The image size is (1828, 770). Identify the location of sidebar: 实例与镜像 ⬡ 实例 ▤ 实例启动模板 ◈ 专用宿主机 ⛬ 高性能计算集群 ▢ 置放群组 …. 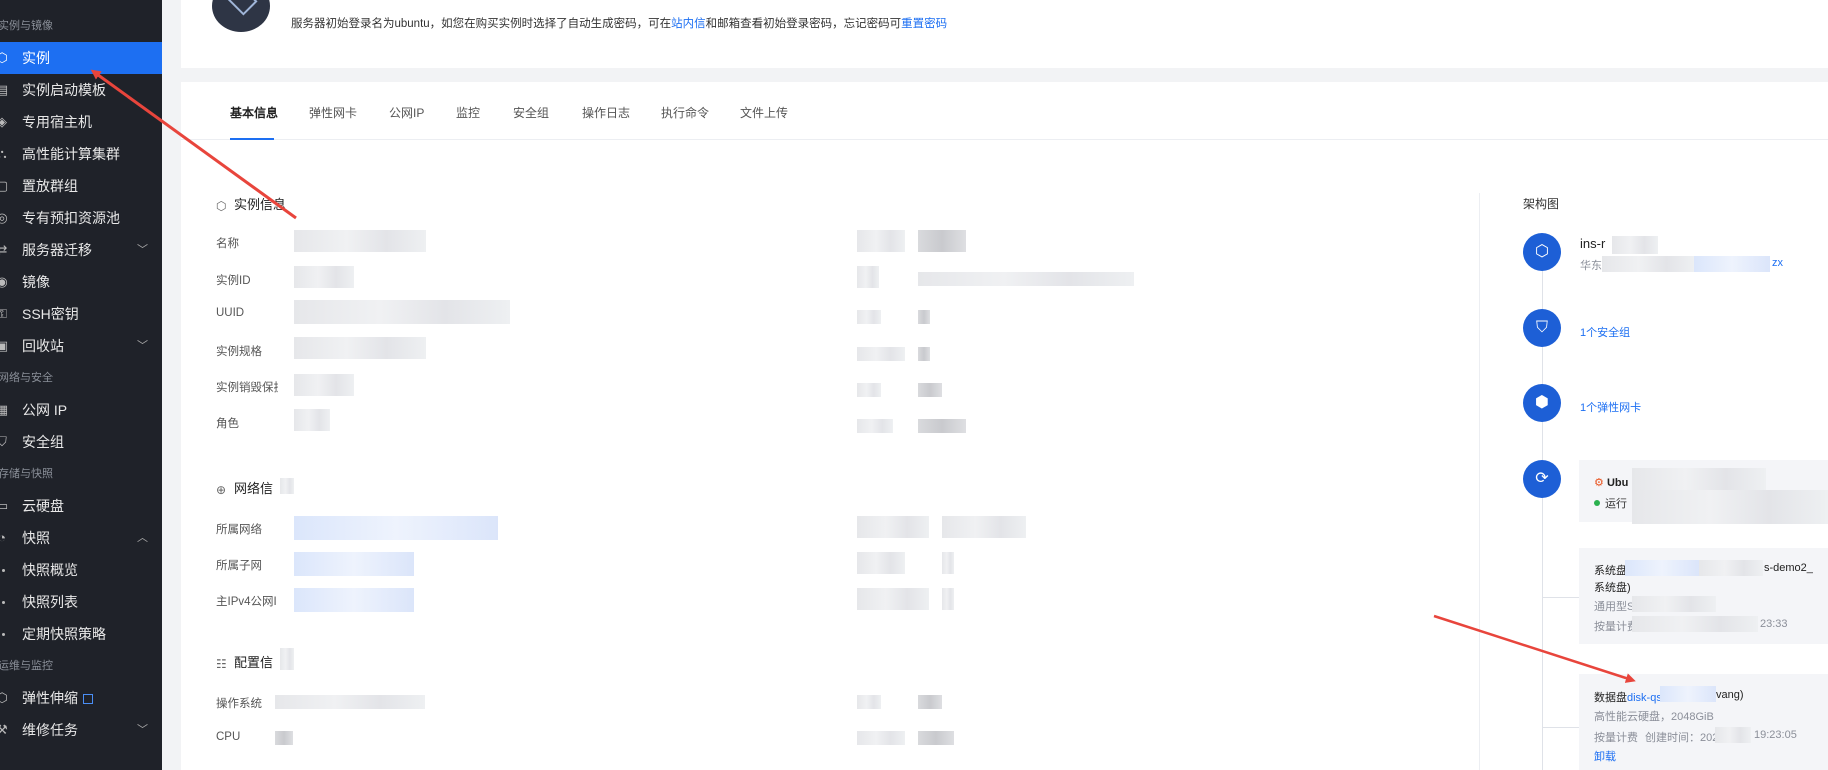
(81, 385).